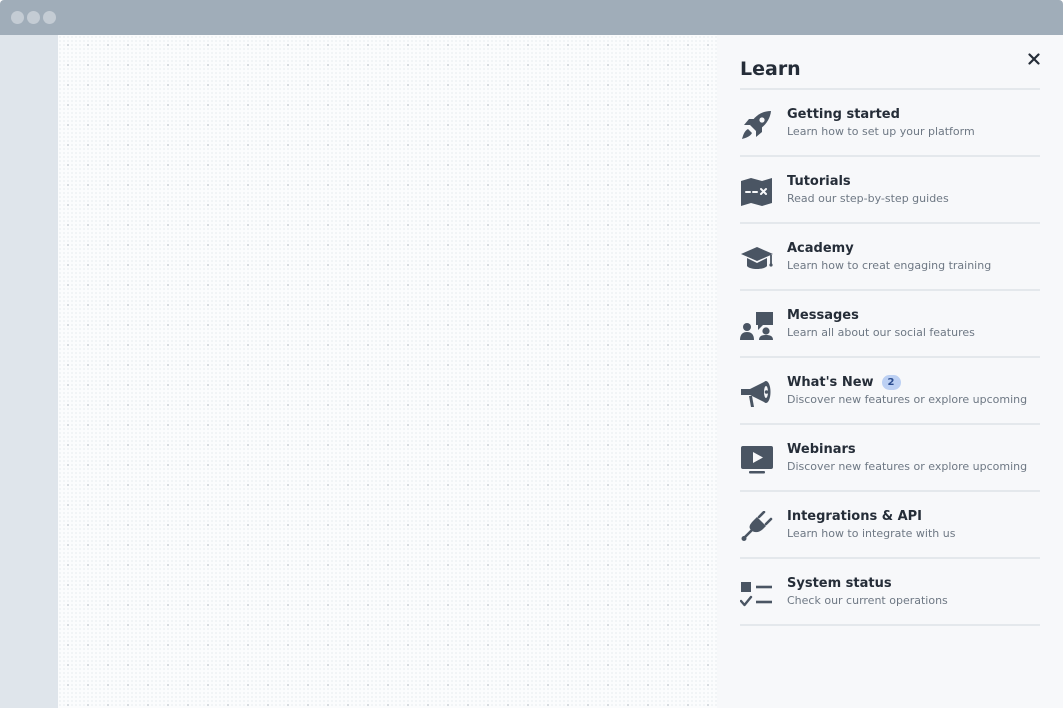 This screenshot has width=1063, height=708. What do you see at coordinates (819, 181) in the screenshot?
I see `item-title: Tutorials` at bounding box center [819, 181].